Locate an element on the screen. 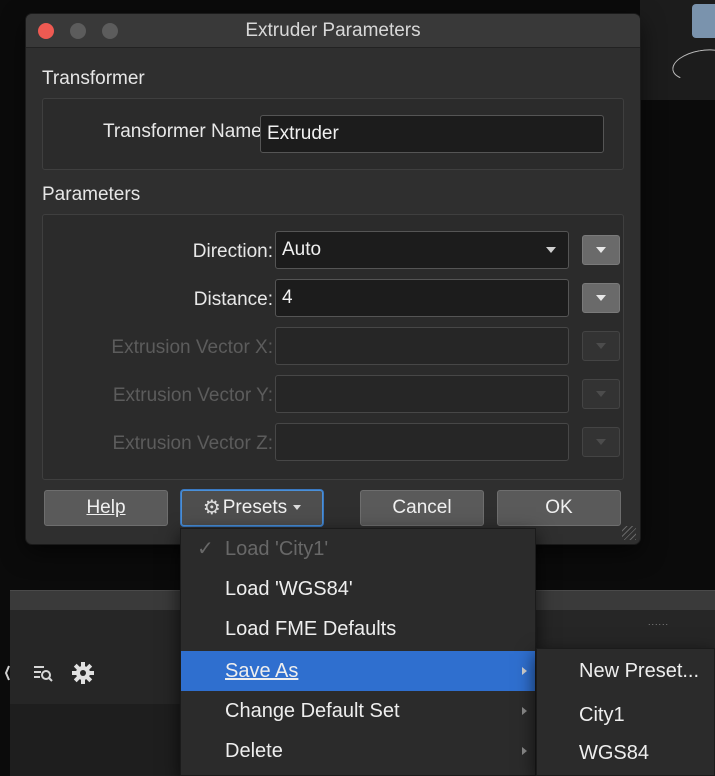 Image resolution: width=715 pixels, height=776 pixels. transformer-name-input: Extruder is located at coordinates (432, 134).